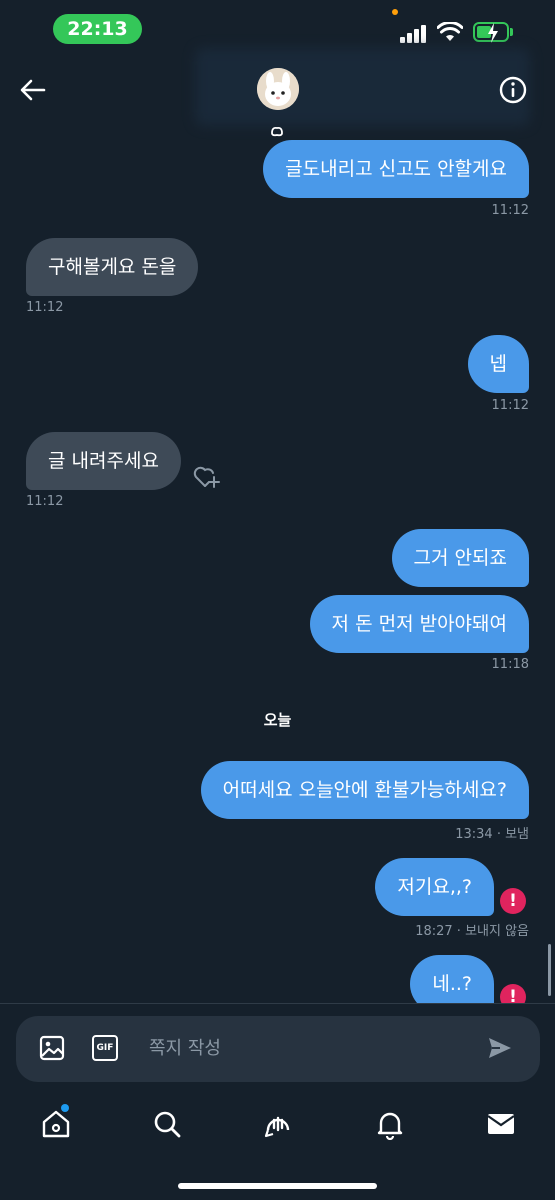  Describe the element at coordinates (97, 29) in the screenshot. I see `status-time: 22:13` at that location.